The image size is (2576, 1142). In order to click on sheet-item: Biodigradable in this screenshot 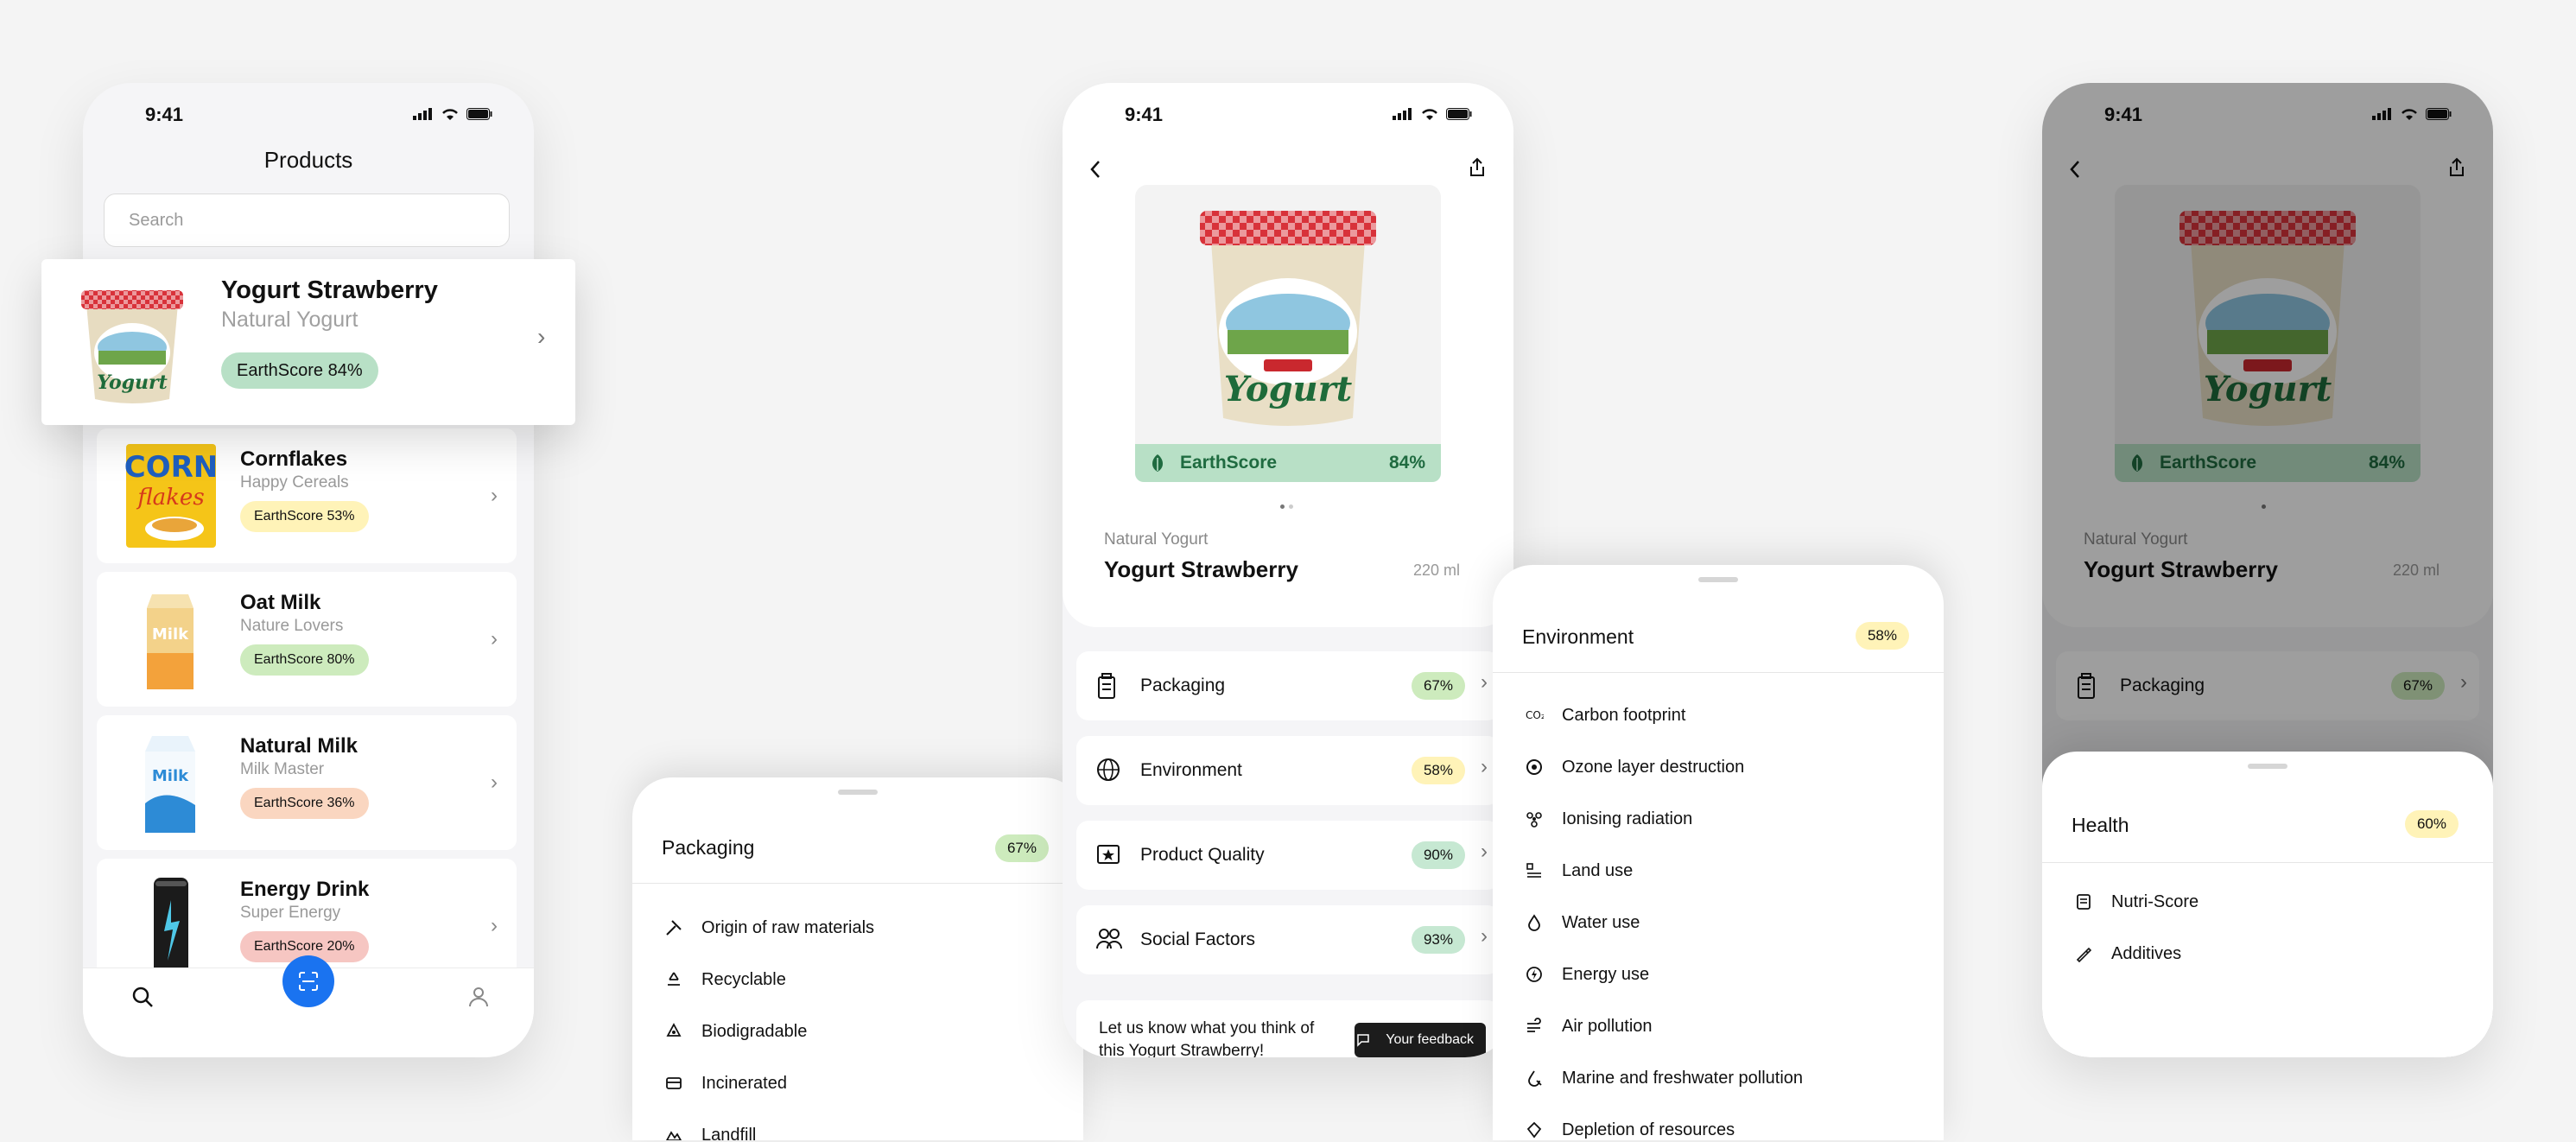, I will do `click(734, 1031)`.